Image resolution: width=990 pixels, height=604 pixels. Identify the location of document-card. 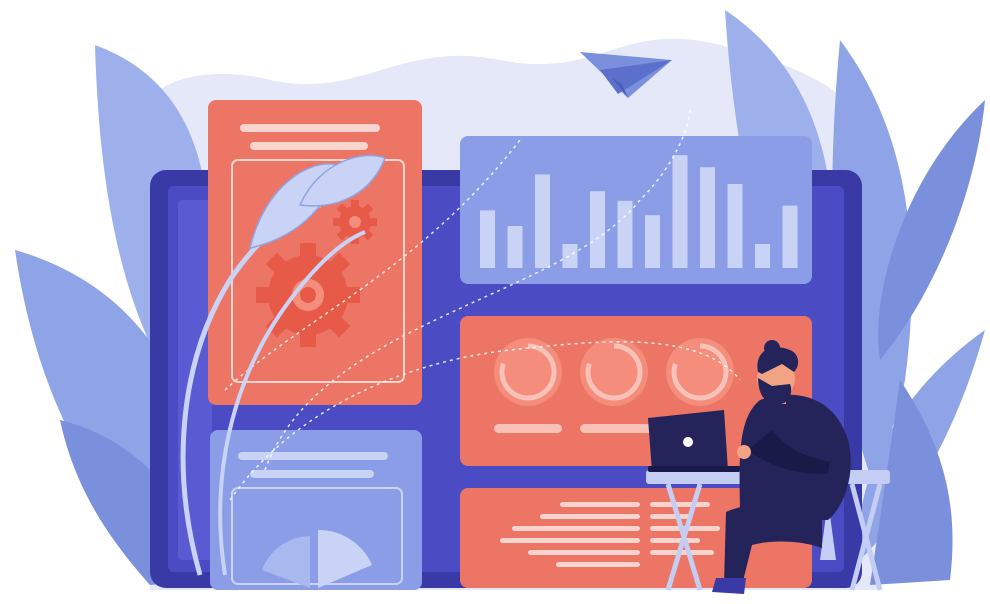
(316, 510).